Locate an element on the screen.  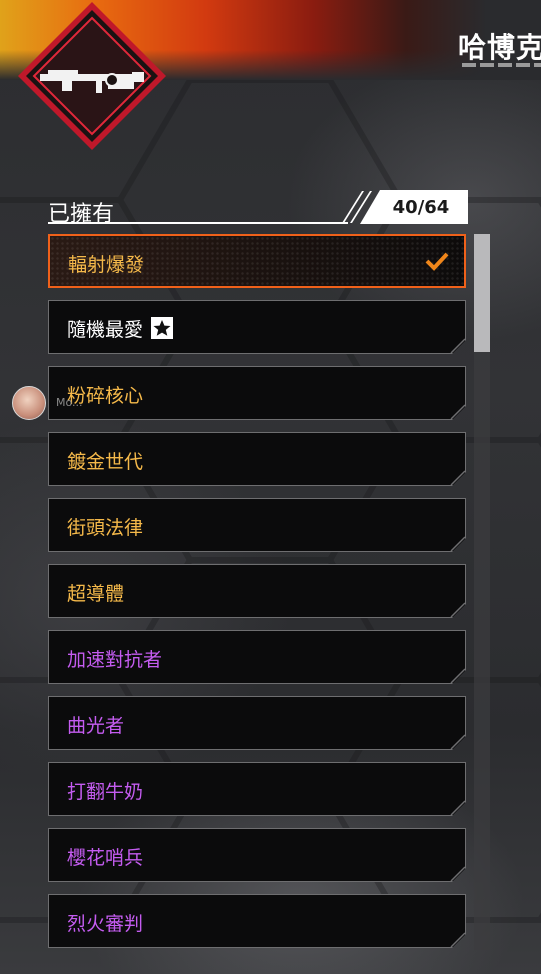
weapon-emblem is located at coordinates (92, 76).